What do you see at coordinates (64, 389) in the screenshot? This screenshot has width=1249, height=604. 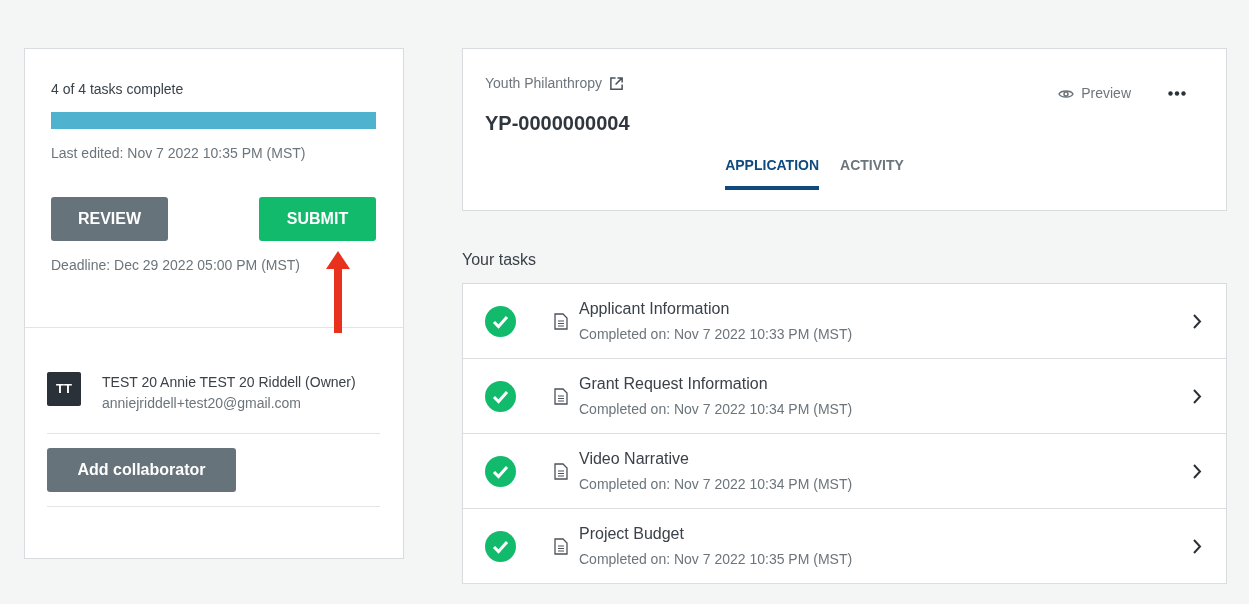 I see `avatar: TT` at bounding box center [64, 389].